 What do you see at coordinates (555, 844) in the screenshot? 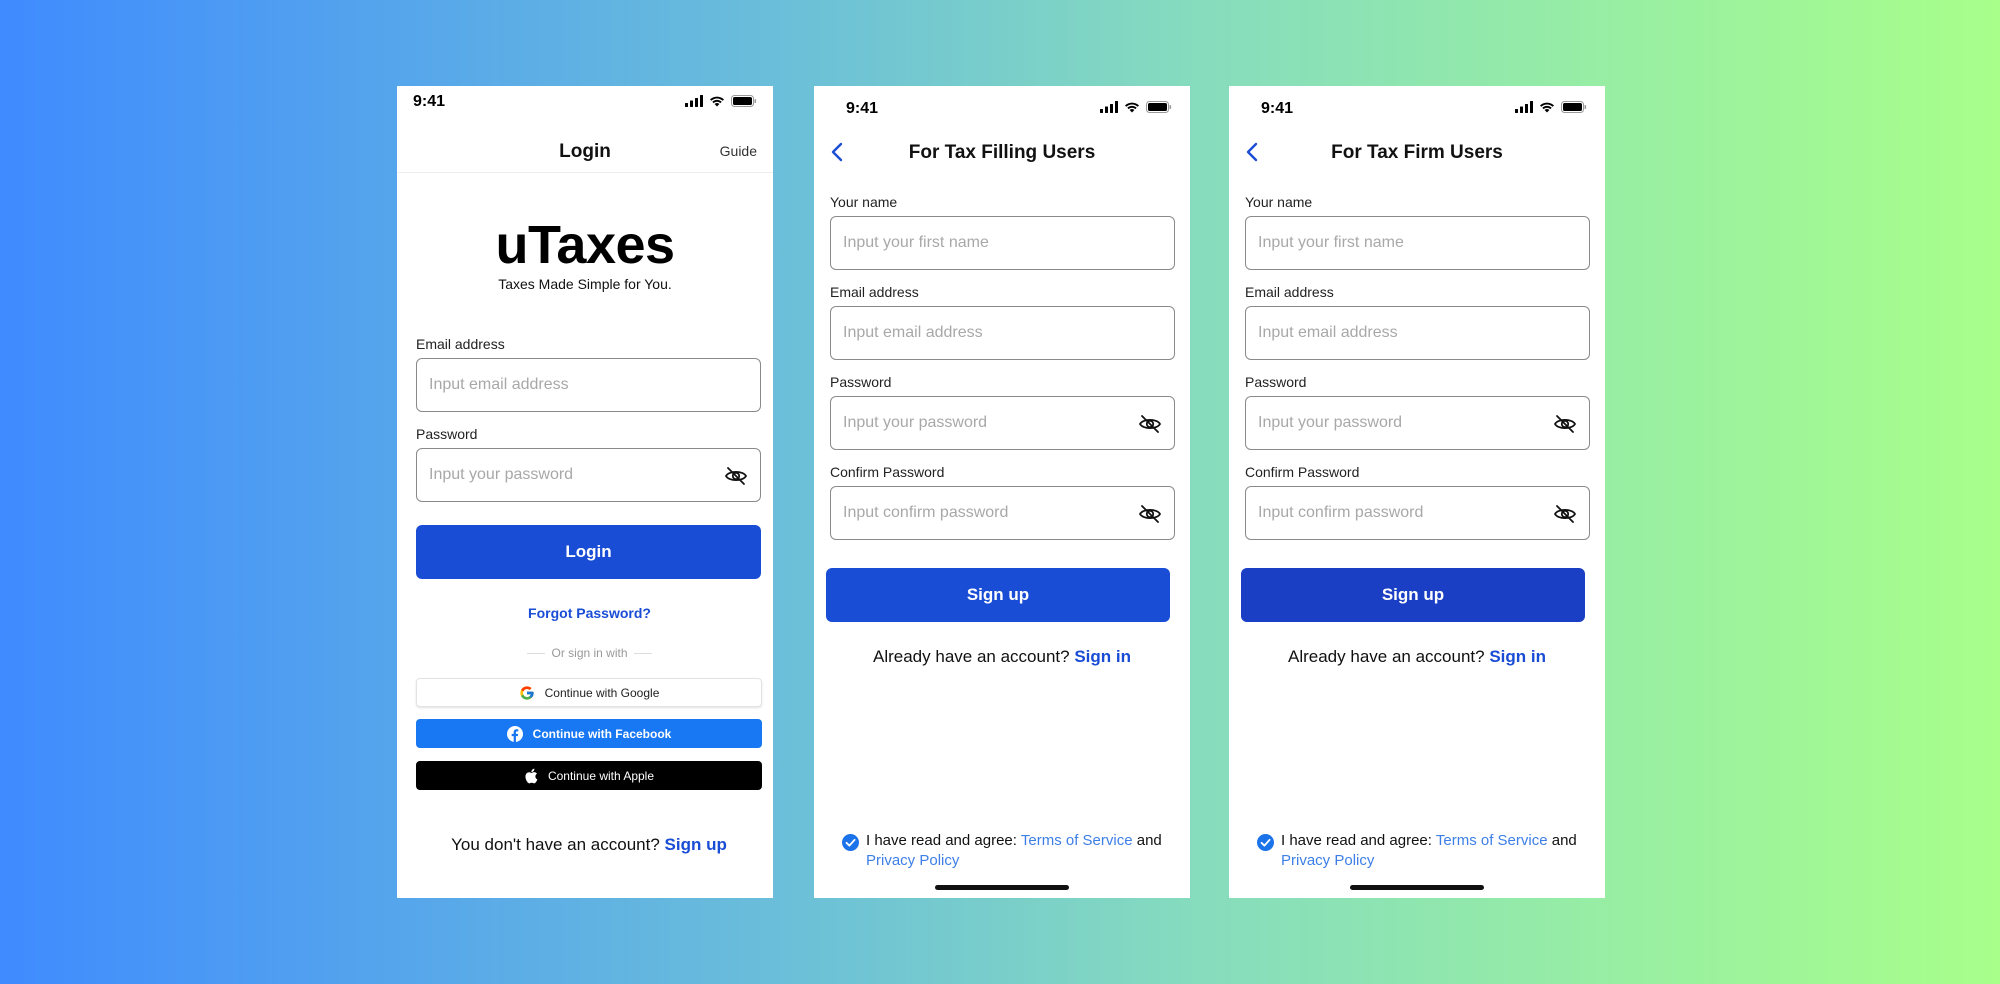
I see `no-account-text: You don't have an account?` at bounding box center [555, 844].